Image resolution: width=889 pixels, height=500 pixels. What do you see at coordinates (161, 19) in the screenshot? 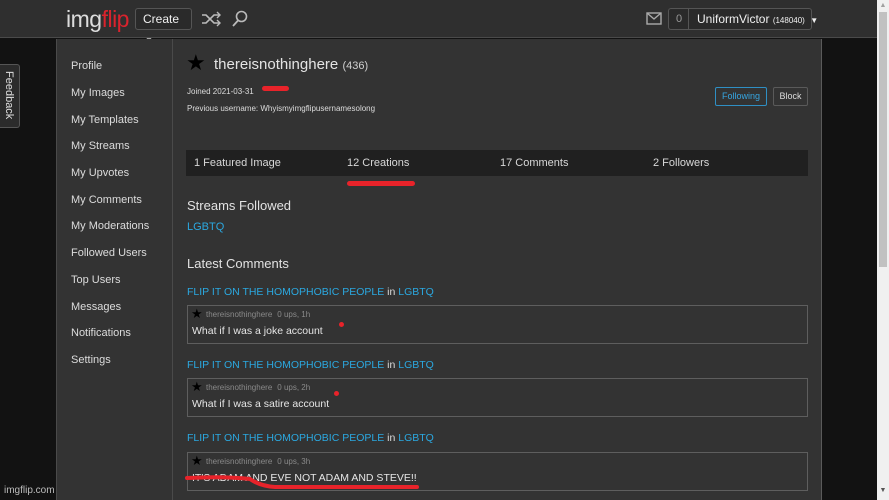
I see `create-label: Create` at bounding box center [161, 19].